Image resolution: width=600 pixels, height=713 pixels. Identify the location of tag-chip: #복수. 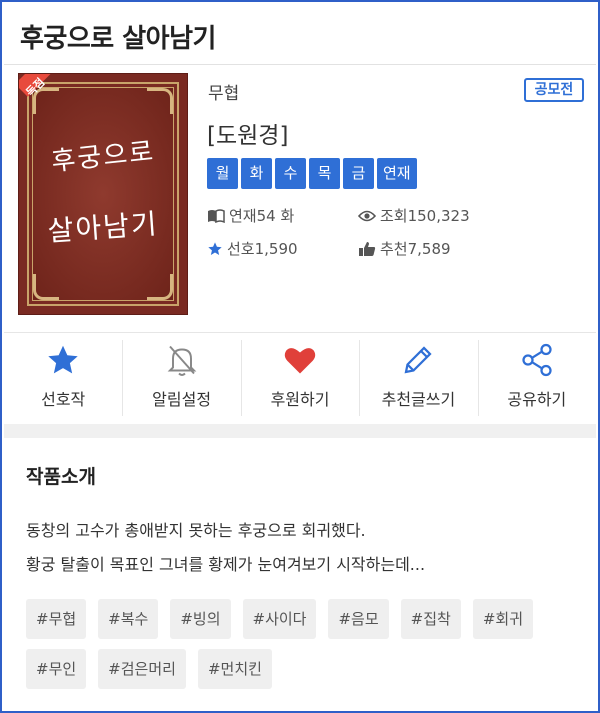
(128, 619).